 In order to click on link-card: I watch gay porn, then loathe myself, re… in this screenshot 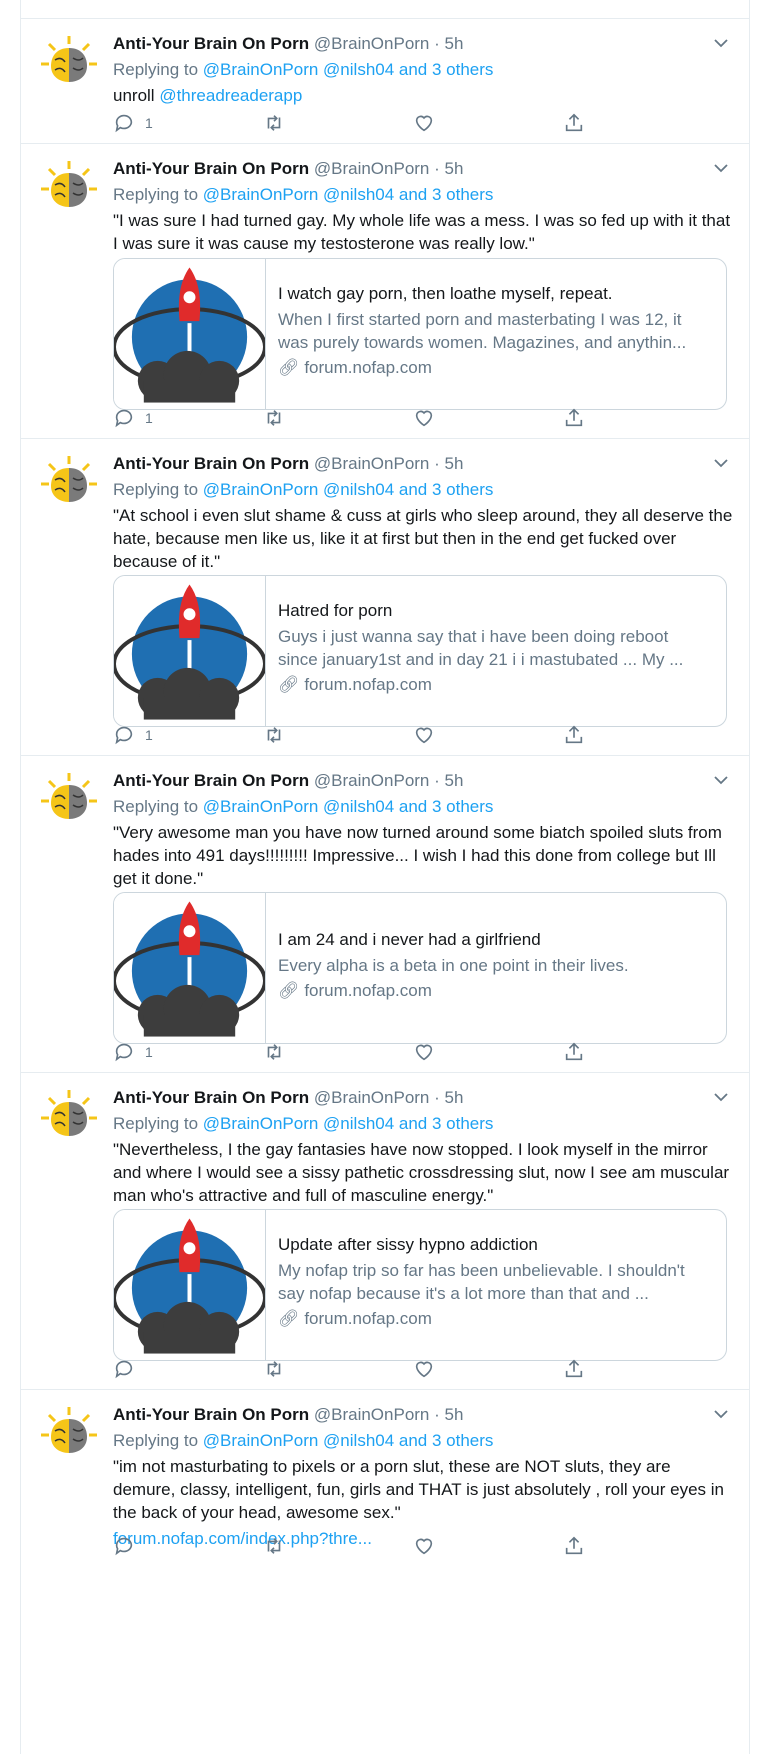, I will do `click(420, 334)`.